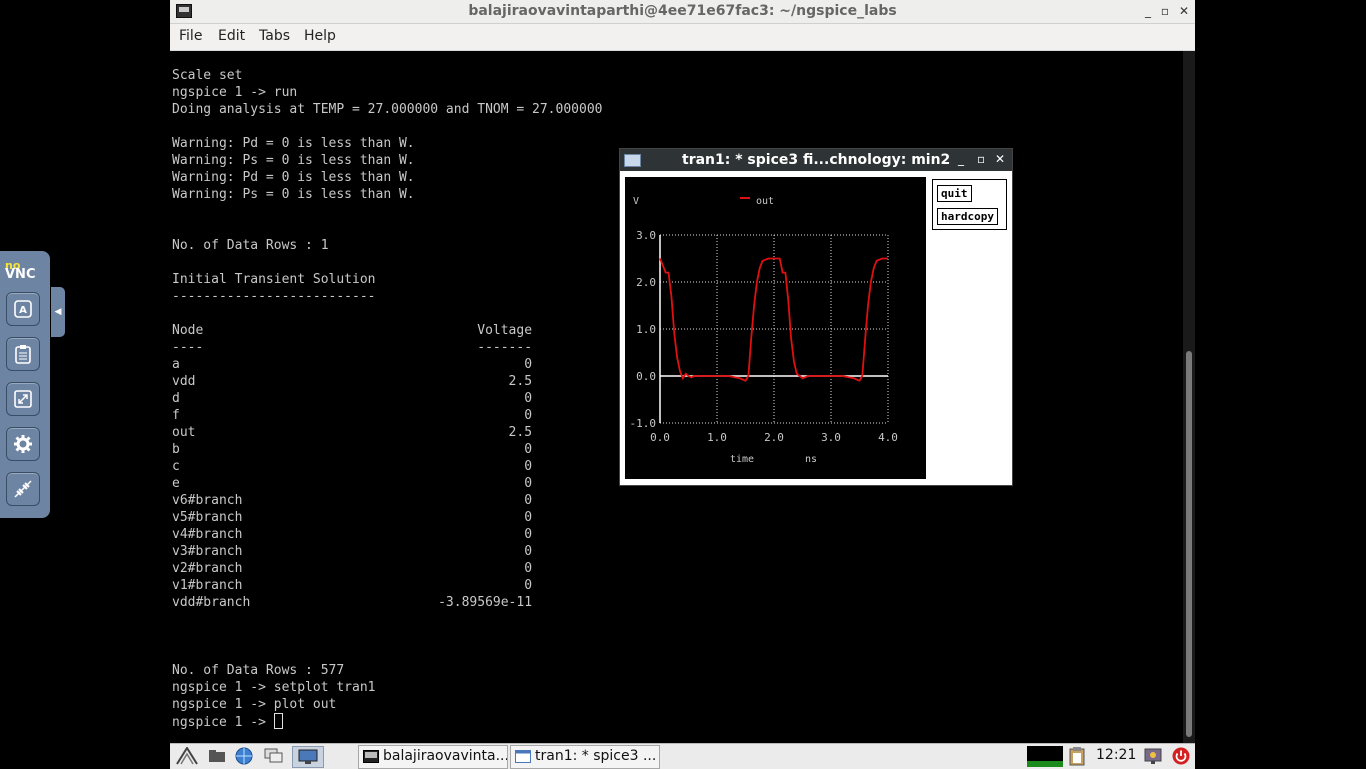 The height and width of the screenshot is (769, 1366). Describe the element at coordinates (274, 36) in the screenshot. I see `menu-tabs: Tabs` at that location.